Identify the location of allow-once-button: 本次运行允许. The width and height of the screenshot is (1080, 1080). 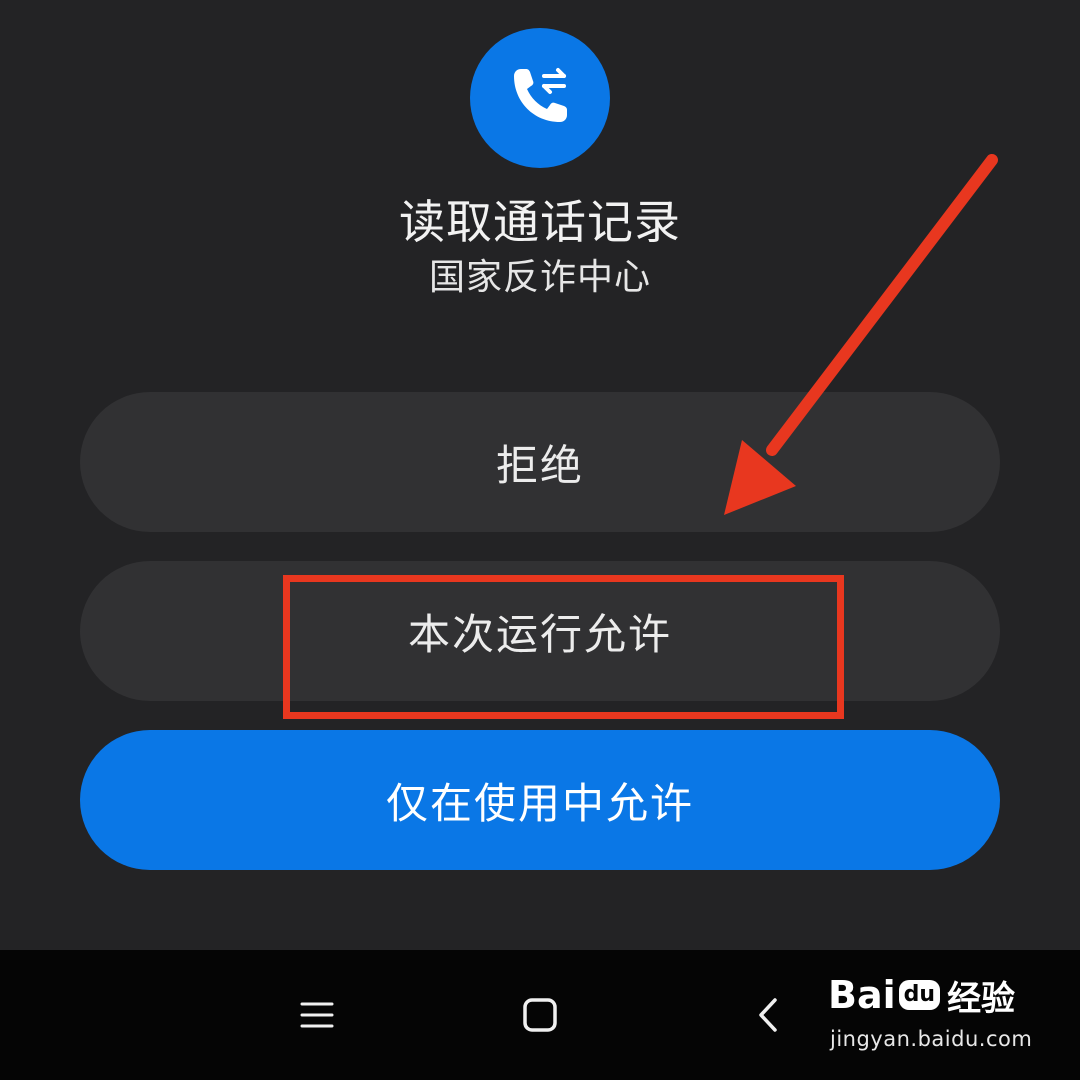
(540, 631).